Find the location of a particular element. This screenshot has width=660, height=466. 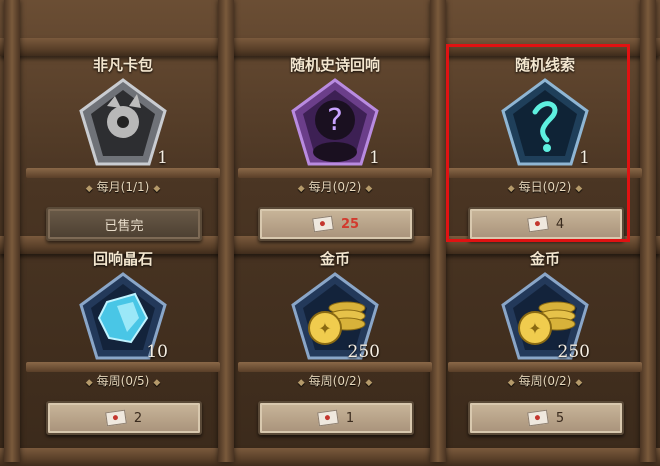

shelf-board-bottom is located at coordinates (330, 457).